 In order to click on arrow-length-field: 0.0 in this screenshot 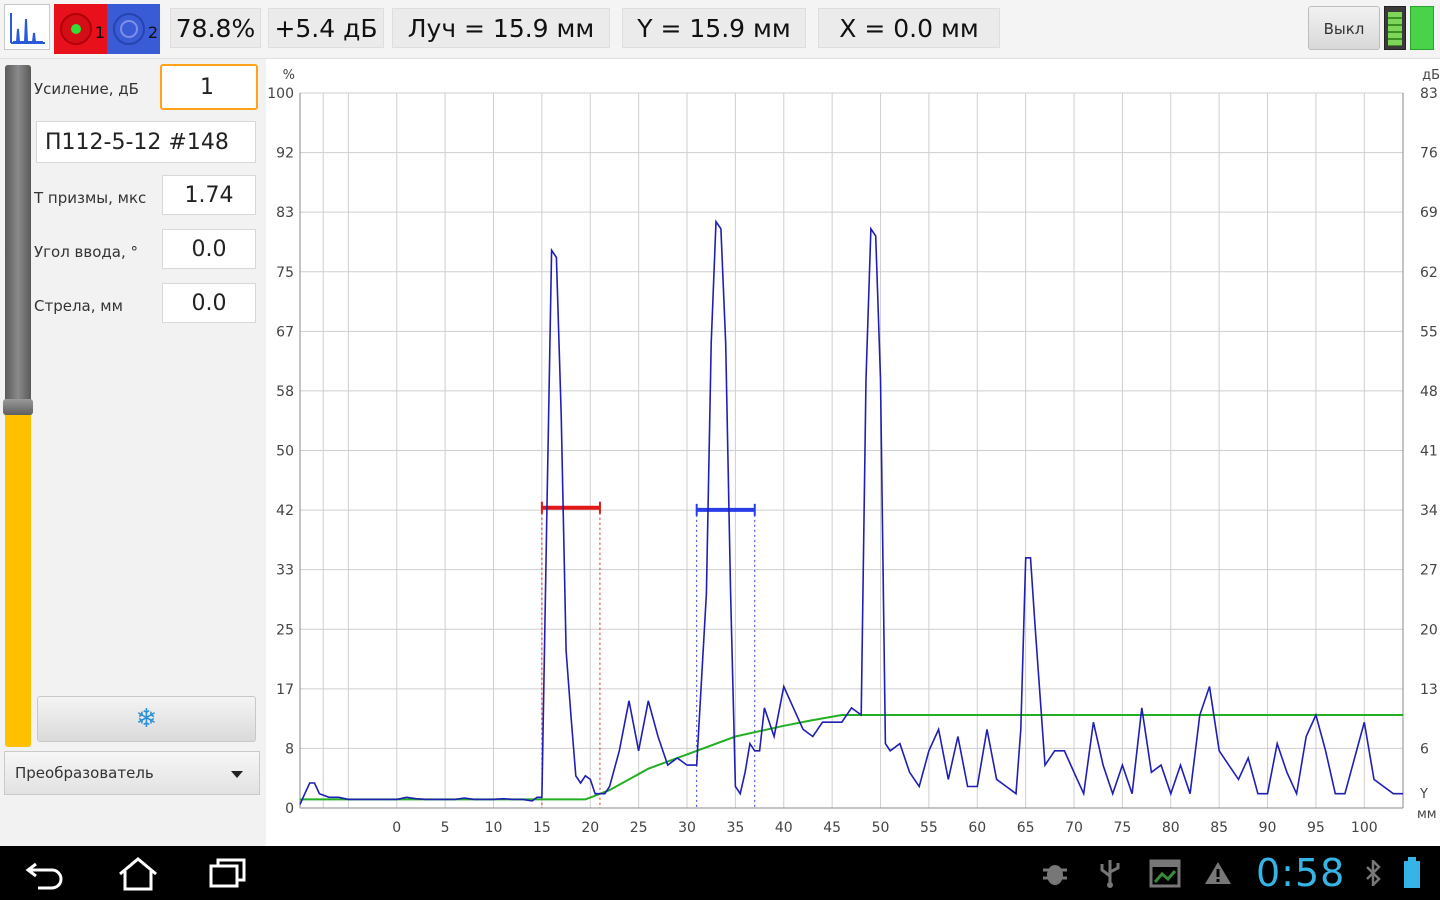, I will do `click(209, 303)`.